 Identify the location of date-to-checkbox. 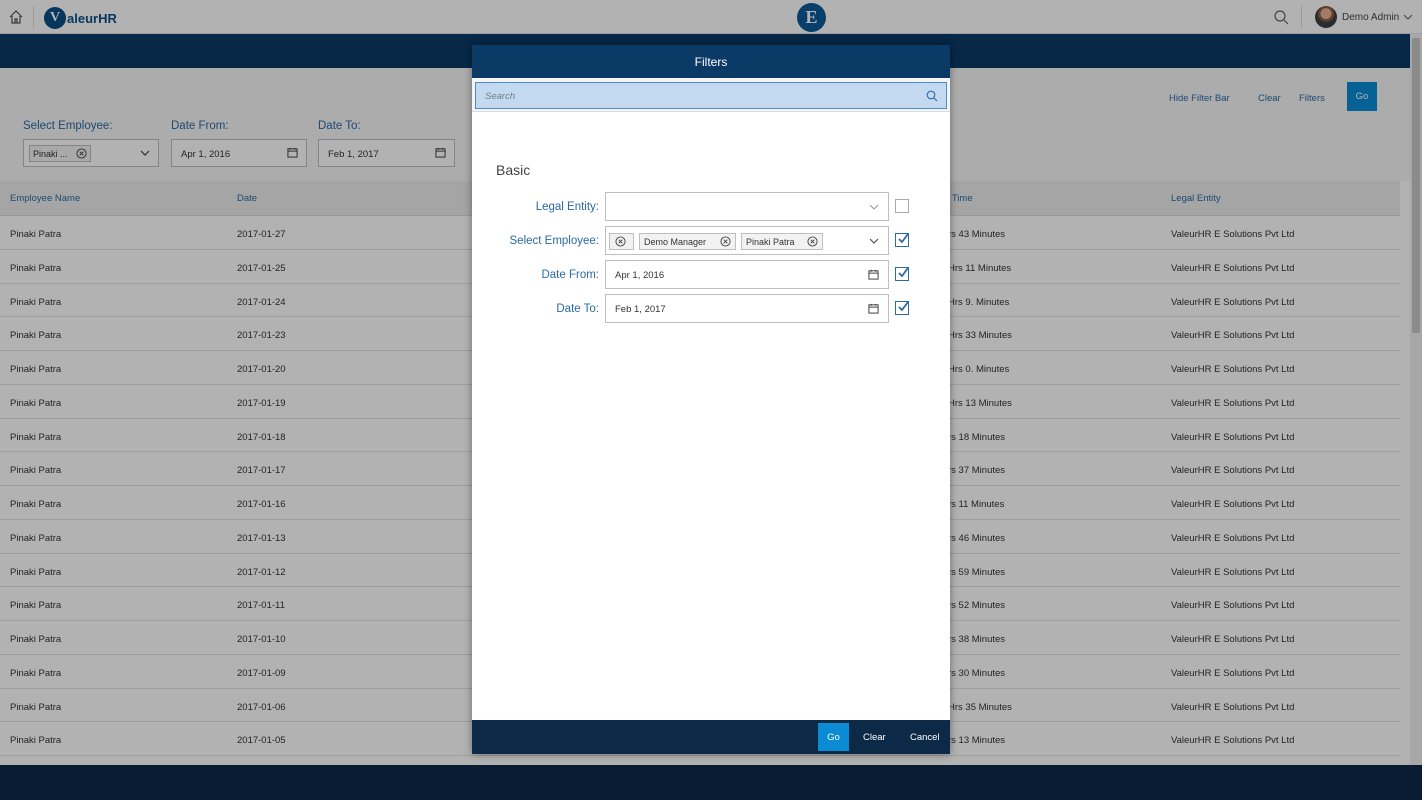
(902, 308).